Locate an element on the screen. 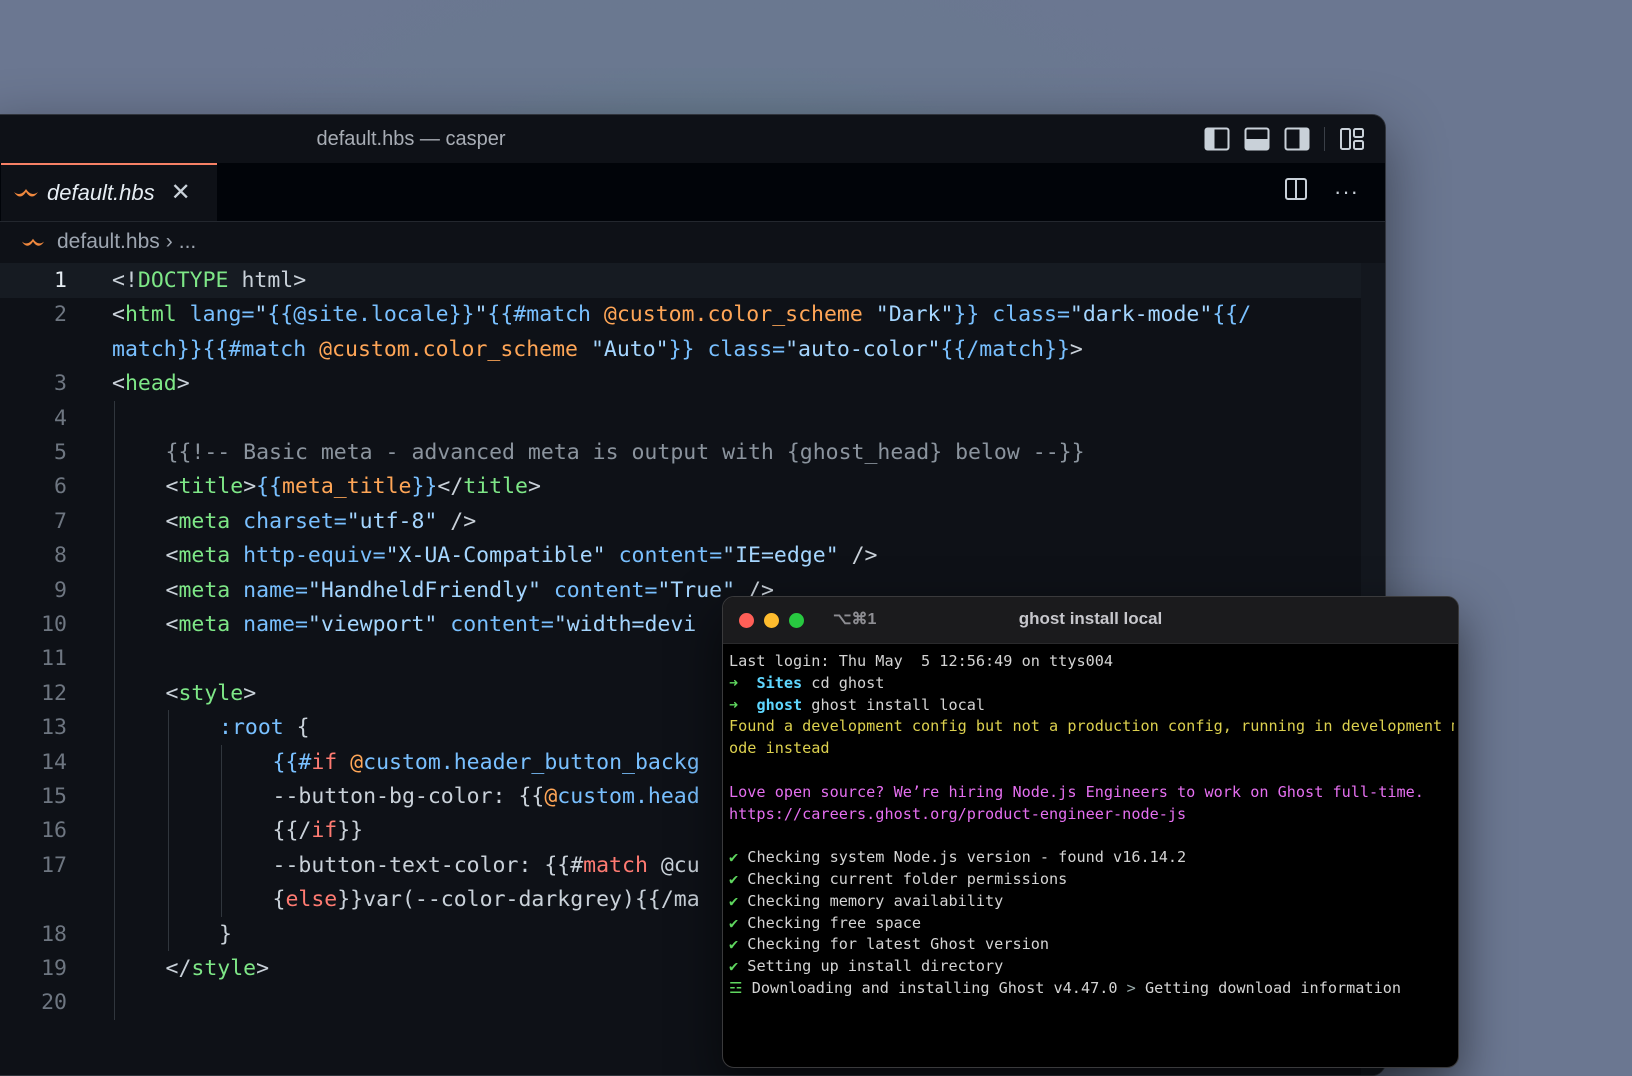 This screenshot has width=1632, height=1076. line-number: 13 is located at coordinates (54, 728).